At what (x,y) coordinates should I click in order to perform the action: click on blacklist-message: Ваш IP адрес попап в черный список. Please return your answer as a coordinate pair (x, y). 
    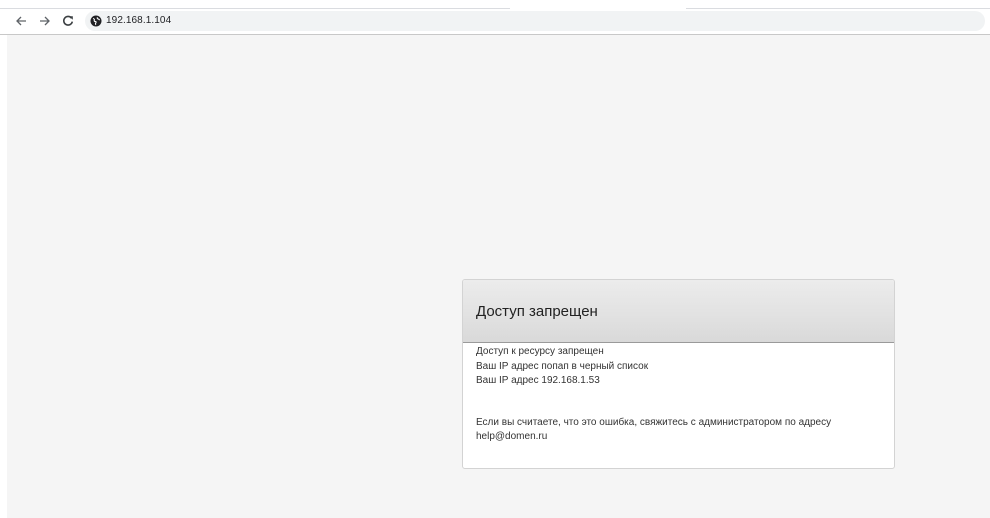
    Looking at the image, I should click on (562, 366).